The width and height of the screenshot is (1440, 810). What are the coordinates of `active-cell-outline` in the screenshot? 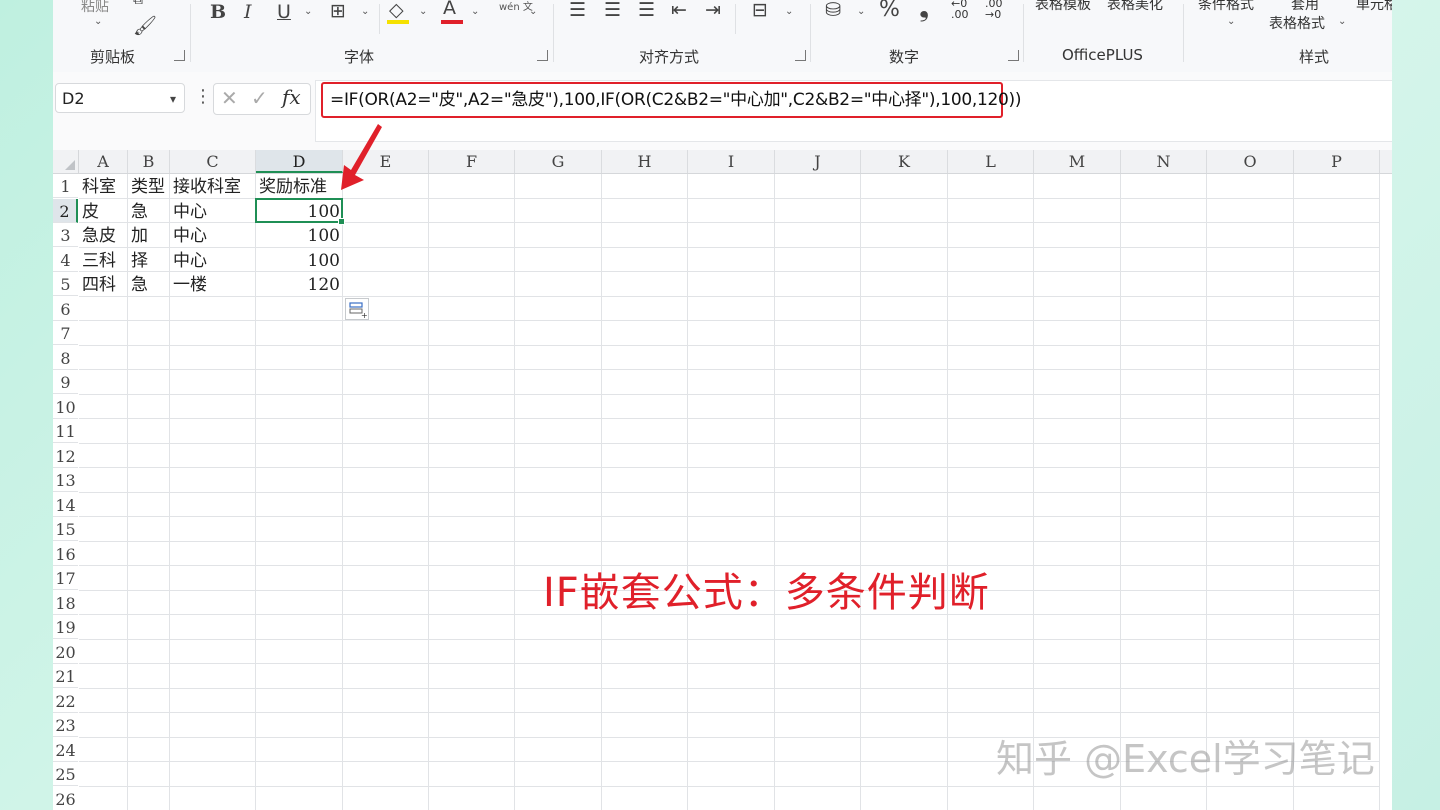 It's located at (300, 211).